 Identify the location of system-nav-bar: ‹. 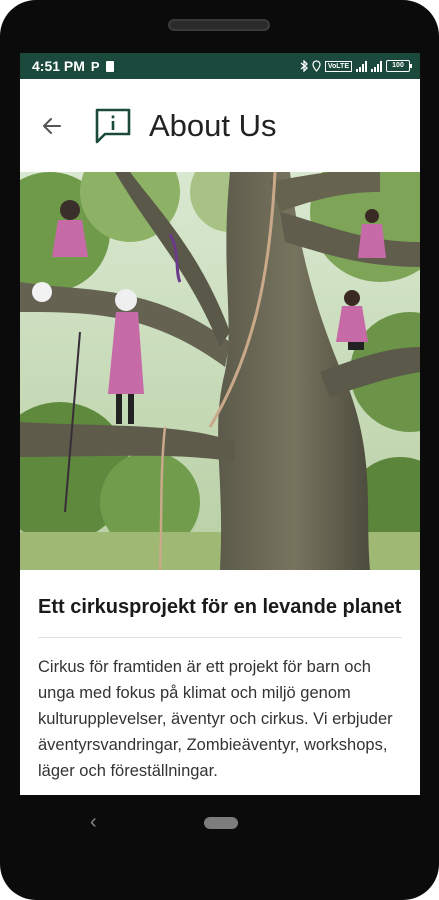
(220, 823).